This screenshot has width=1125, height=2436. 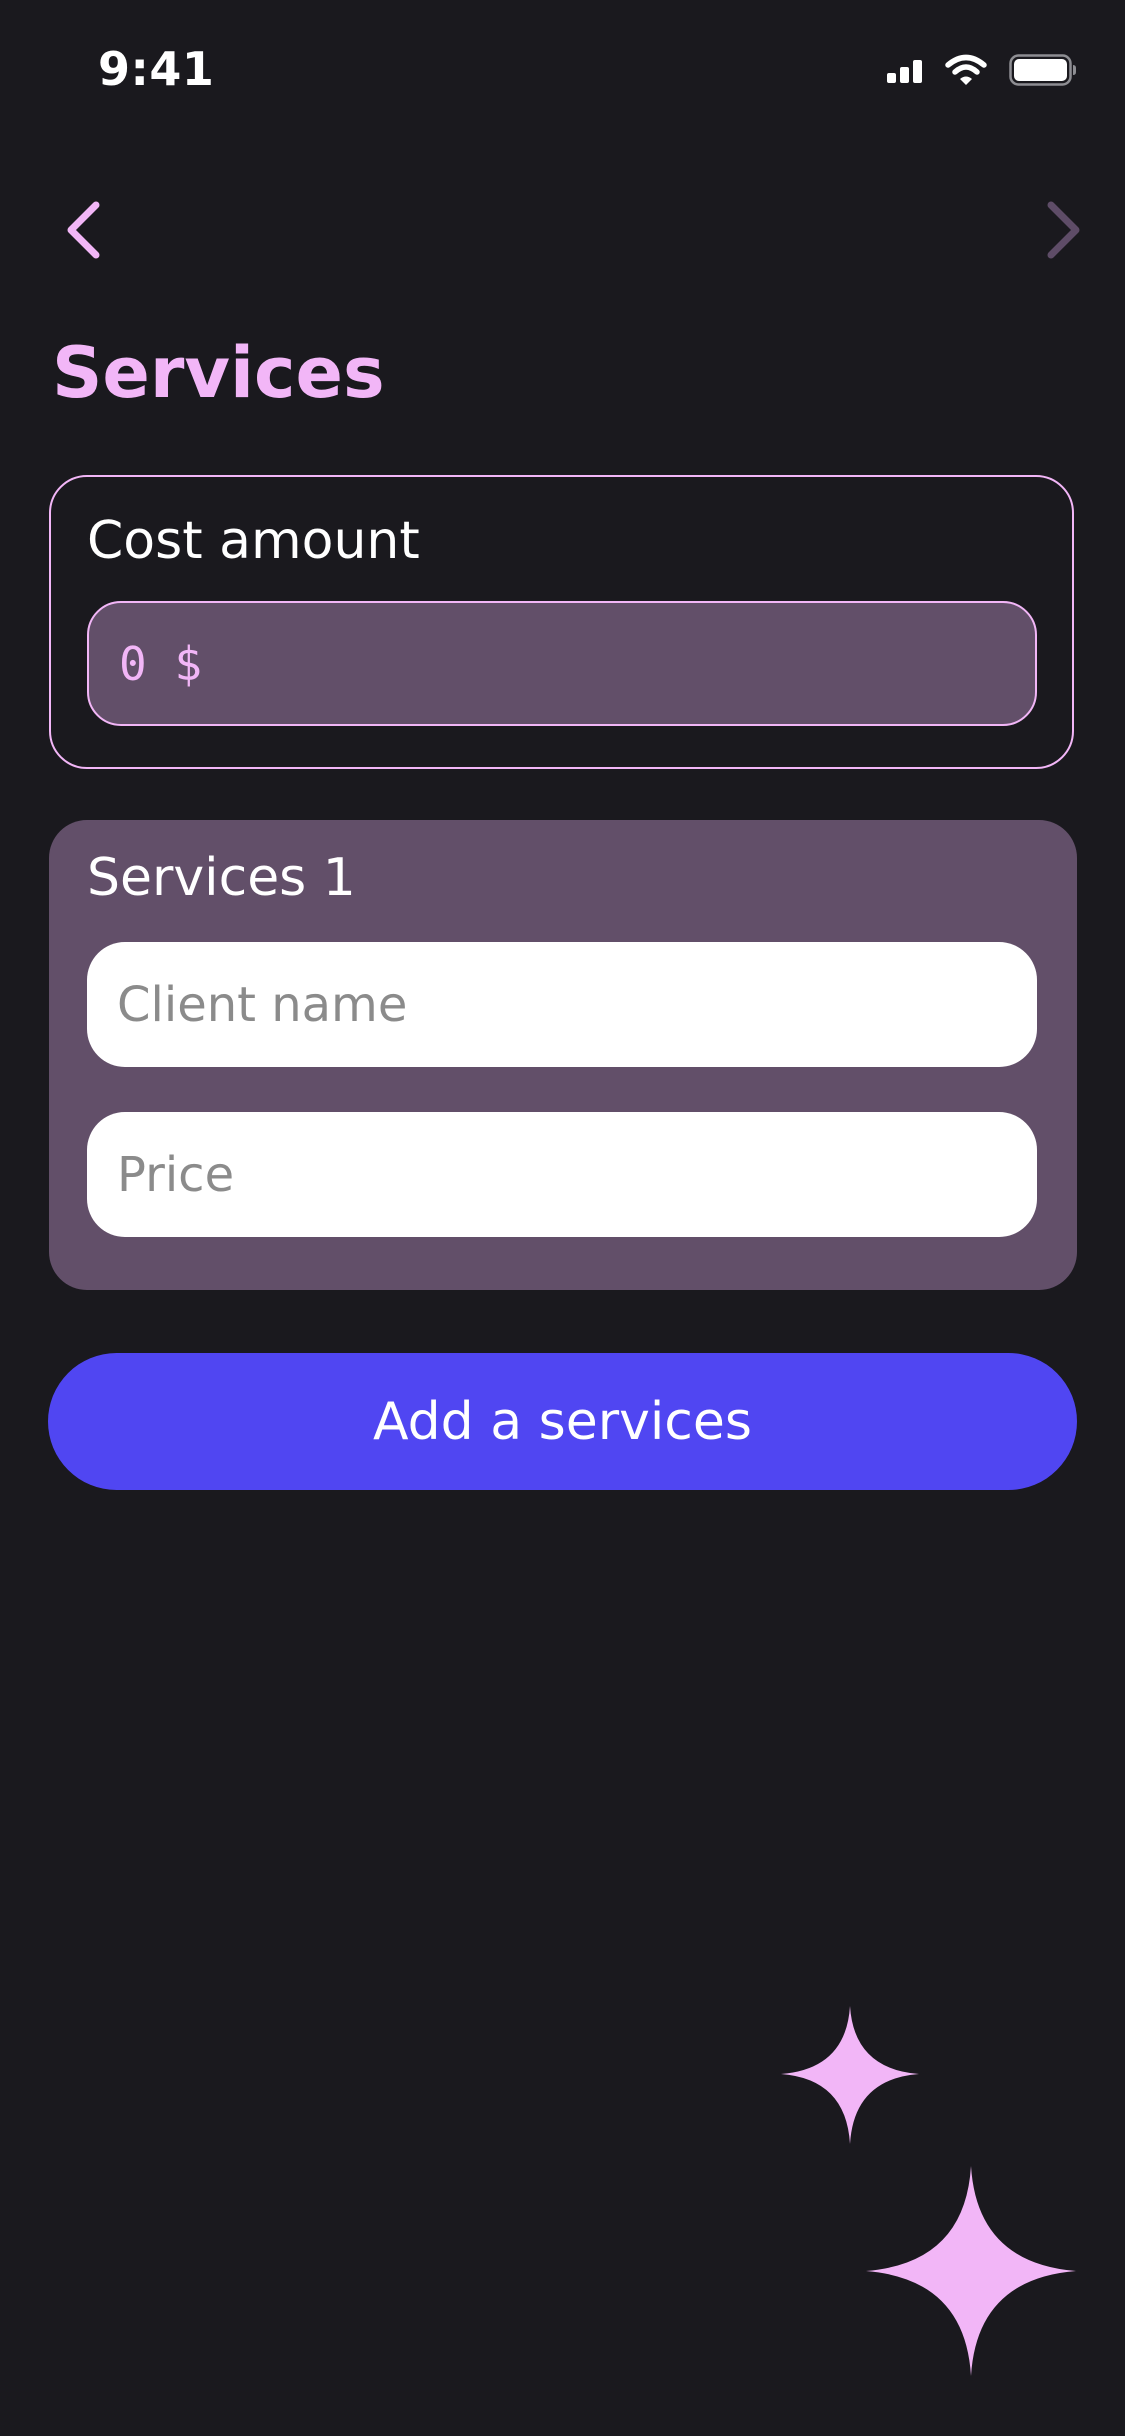 What do you see at coordinates (253, 541) in the screenshot?
I see `cost-amount-label: Cost amount` at bounding box center [253, 541].